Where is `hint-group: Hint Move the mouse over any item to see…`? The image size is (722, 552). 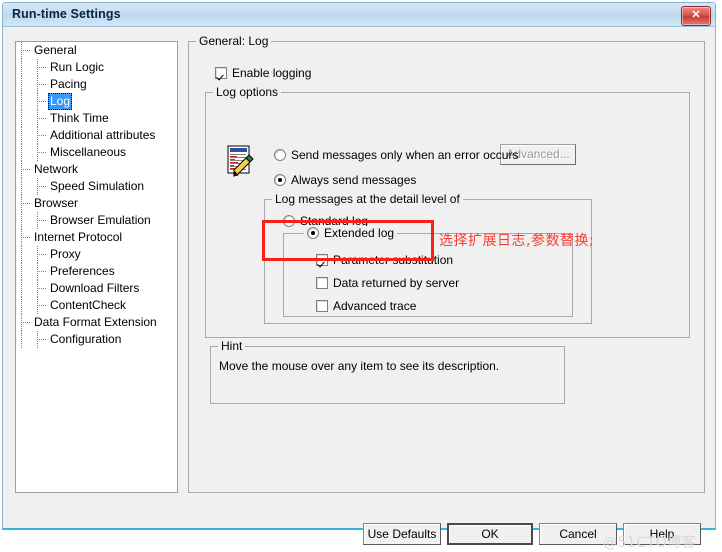
hint-group: Hint Move the mouse over any item to see… is located at coordinates (387, 371).